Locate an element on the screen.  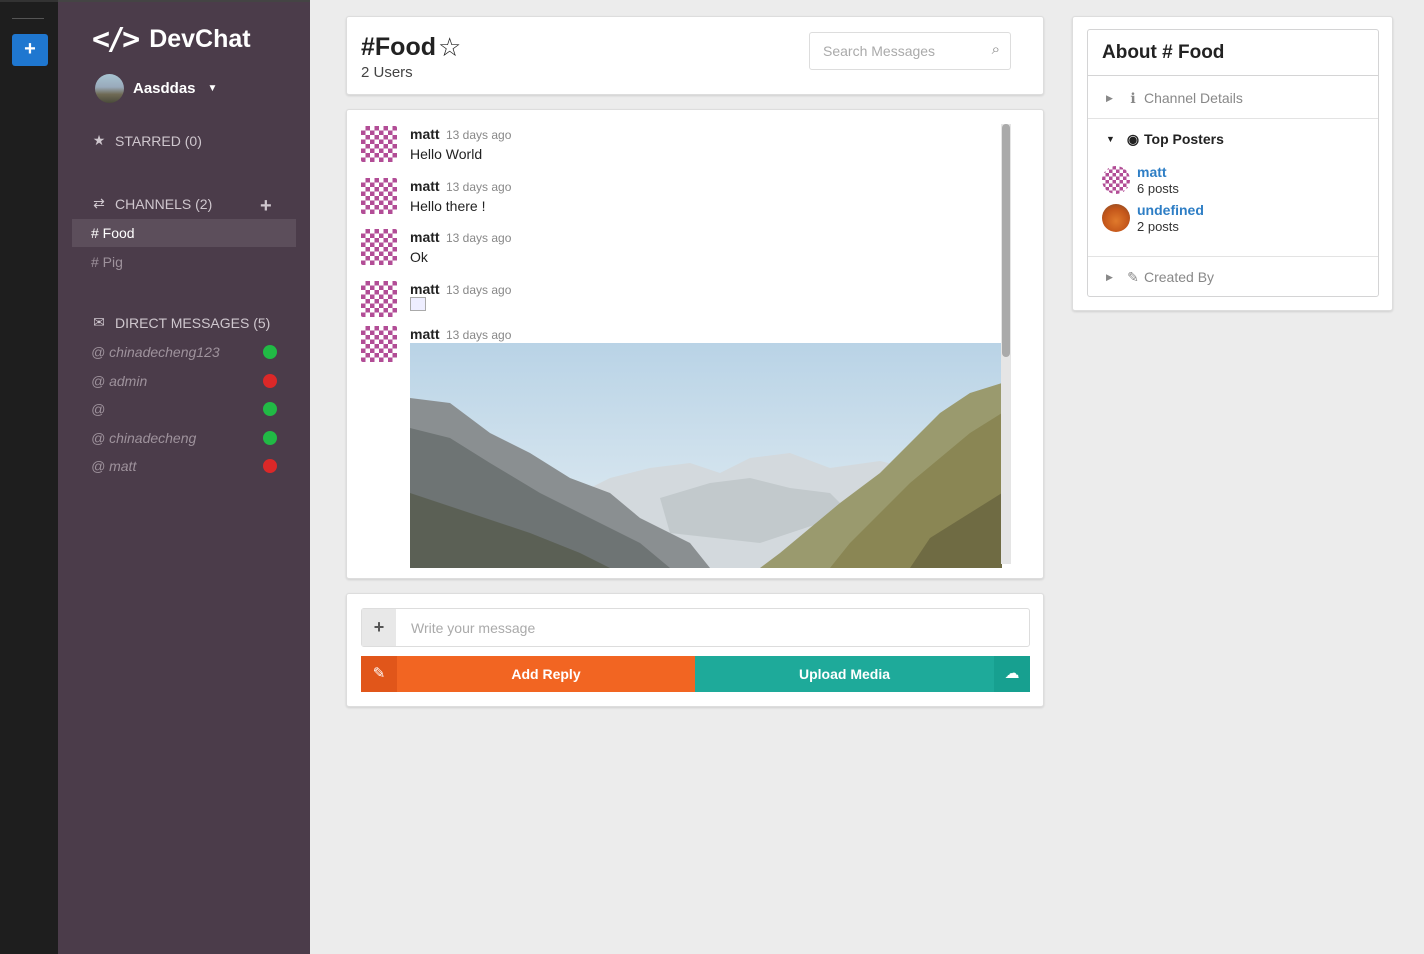
messages-scrollbar is located at coordinates (1006, 344).